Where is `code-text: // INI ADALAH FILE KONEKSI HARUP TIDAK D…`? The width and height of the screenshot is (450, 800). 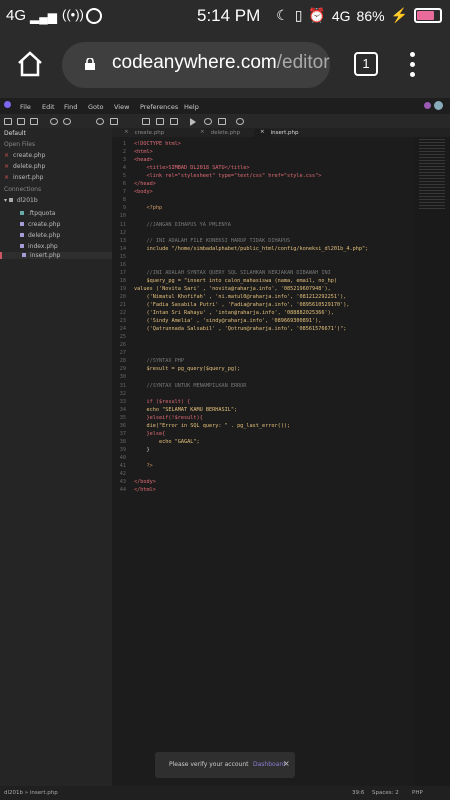
code-text: // INI ADALAH FILE KONEKSI HARUP TIDAK D… is located at coordinates (212, 240).